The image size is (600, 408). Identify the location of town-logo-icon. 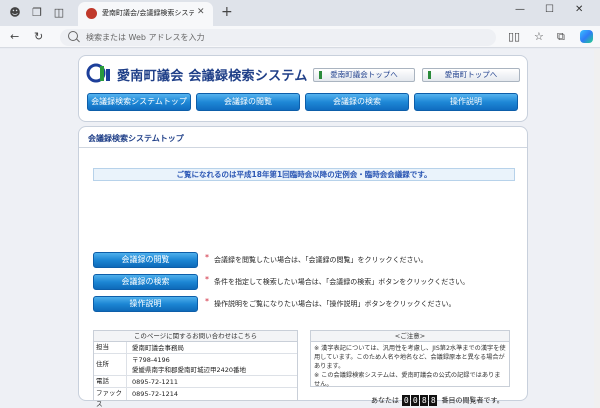
(98, 73).